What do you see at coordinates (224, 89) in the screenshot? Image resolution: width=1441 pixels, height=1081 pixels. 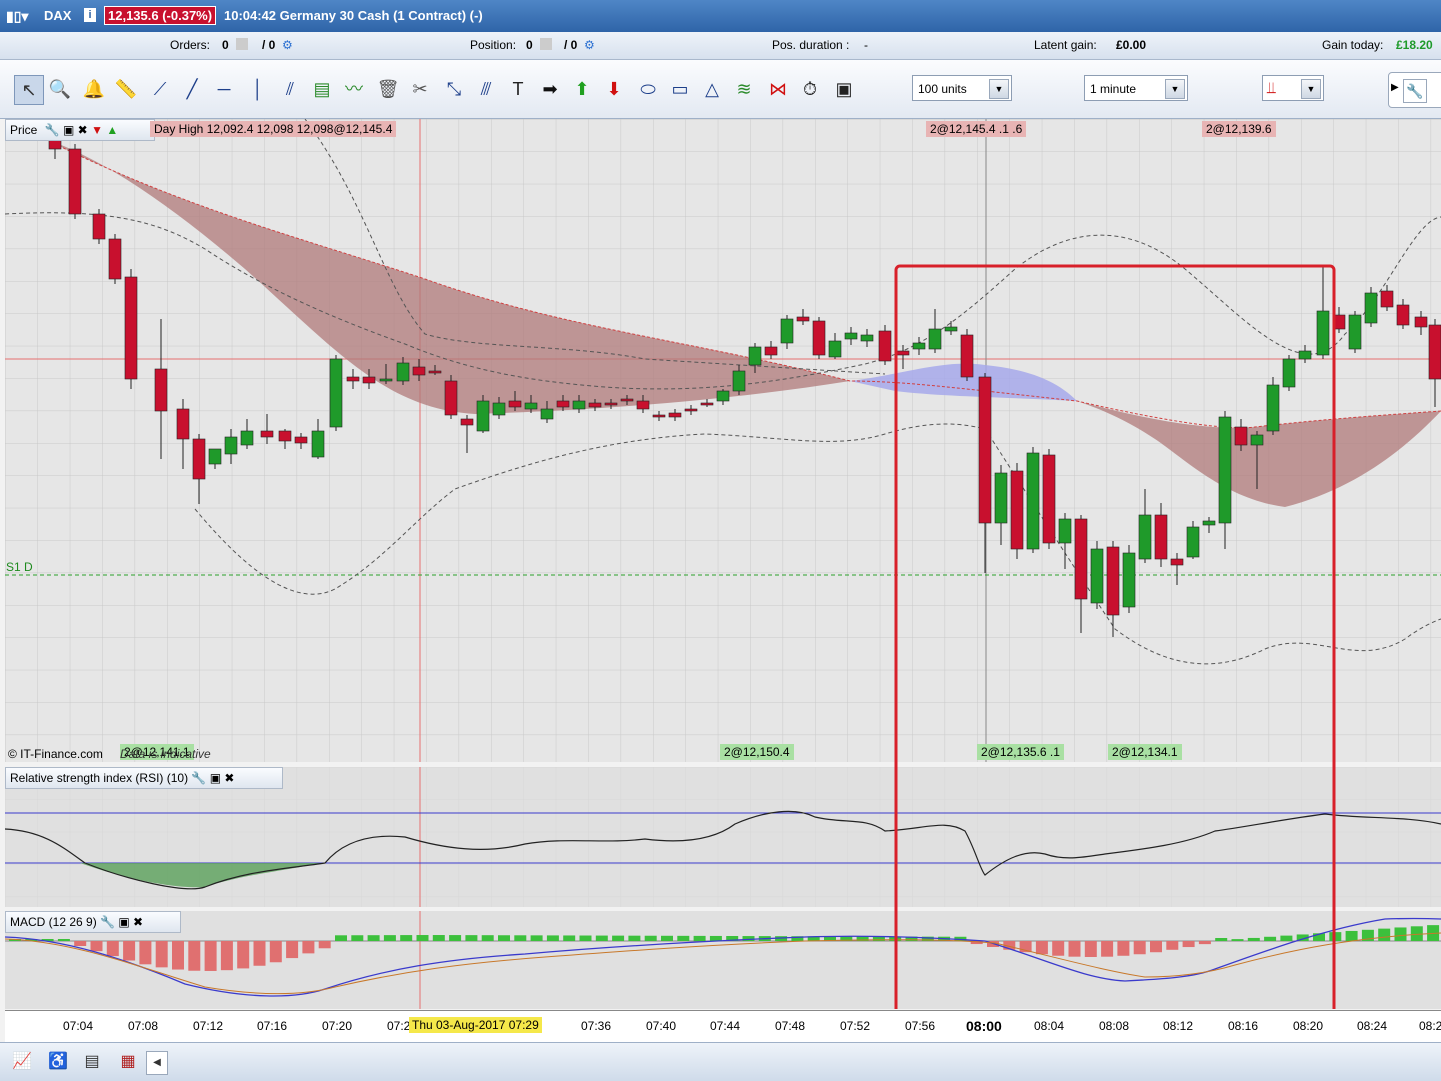 I see `horizontal-line-icon: ─` at bounding box center [224, 89].